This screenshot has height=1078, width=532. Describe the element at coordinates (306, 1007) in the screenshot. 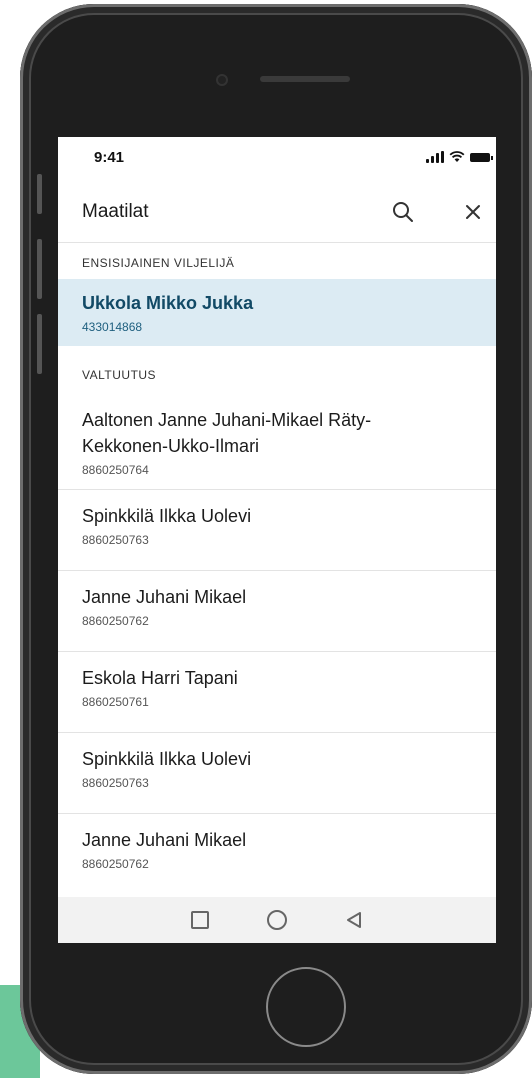

I see `home-button` at that location.